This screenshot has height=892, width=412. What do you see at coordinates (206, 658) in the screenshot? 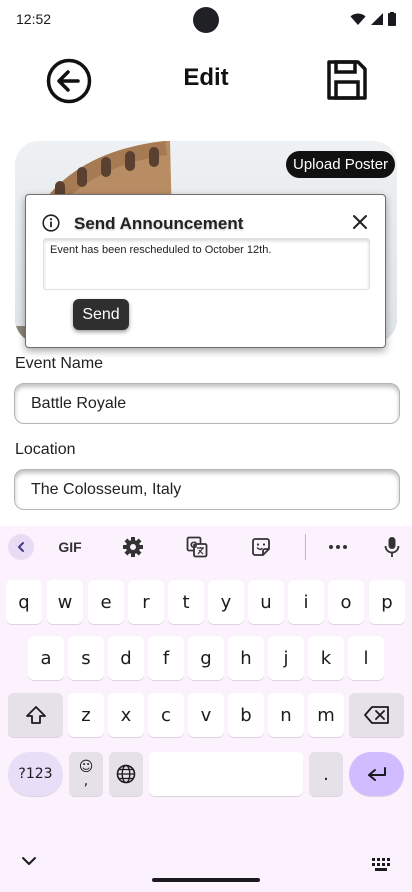
I see `key-g: g` at bounding box center [206, 658].